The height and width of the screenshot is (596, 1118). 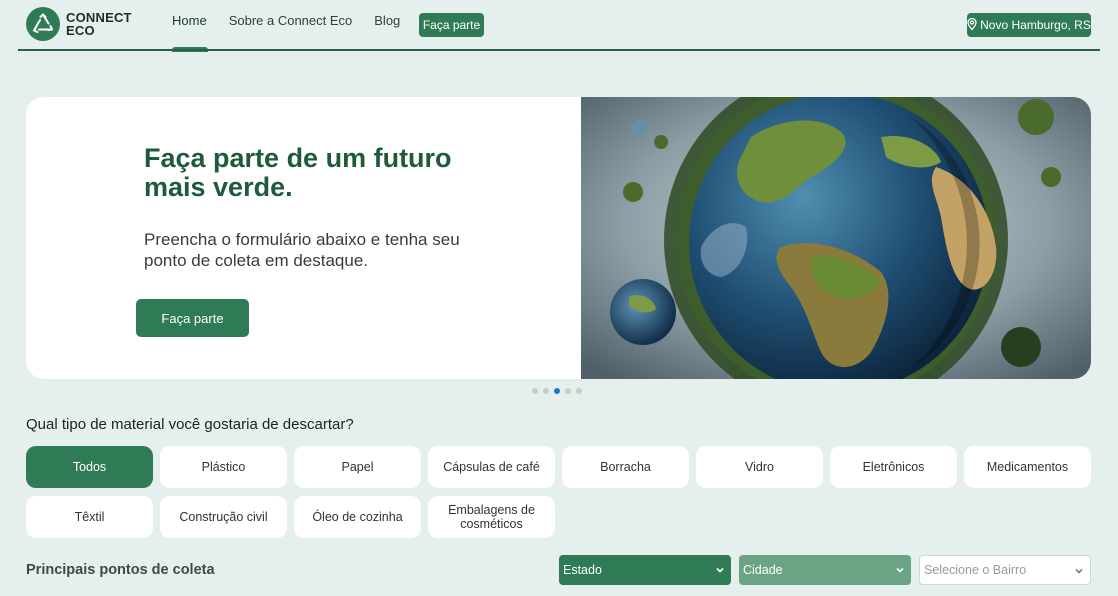 What do you see at coordinates (559, 50) in the screenshot?
I see `header-divider` at bounding box center [559, 50].